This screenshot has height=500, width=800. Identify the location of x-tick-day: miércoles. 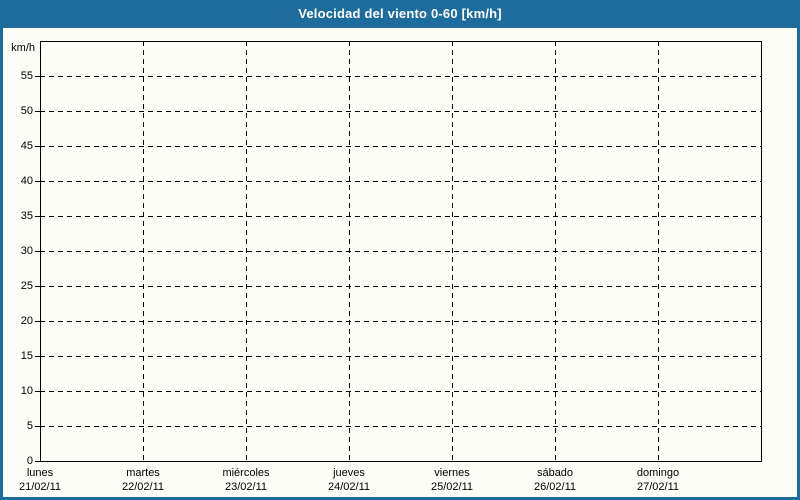
(246, 473).